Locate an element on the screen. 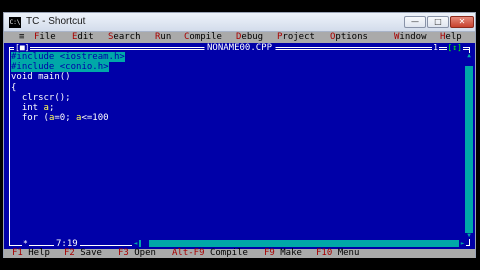 This screenshot has width=480, height=270. window-title: TC - Shortcut is located at coordinates (56, 21).